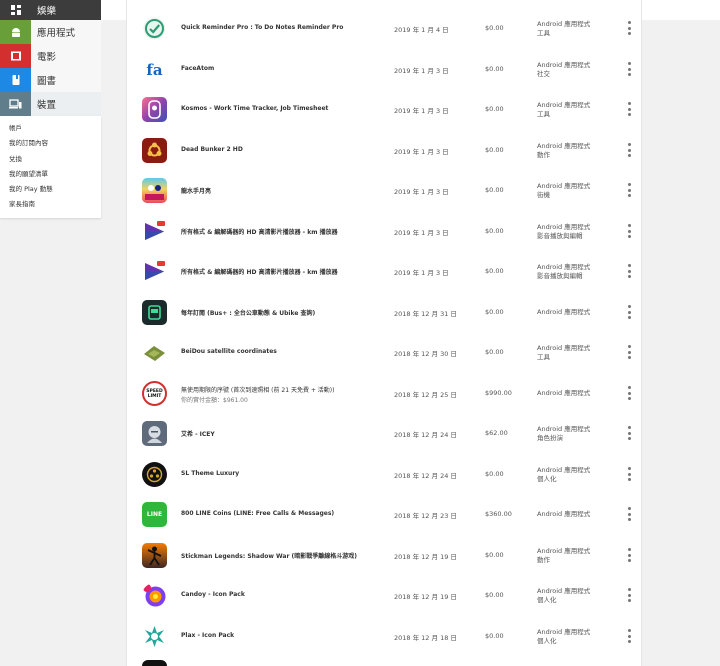  What do you see at coordinates (425, 314) in the screenshot?
I see `order-date: 2018 年 12 月 31 日` at bounding box center [425, 314].